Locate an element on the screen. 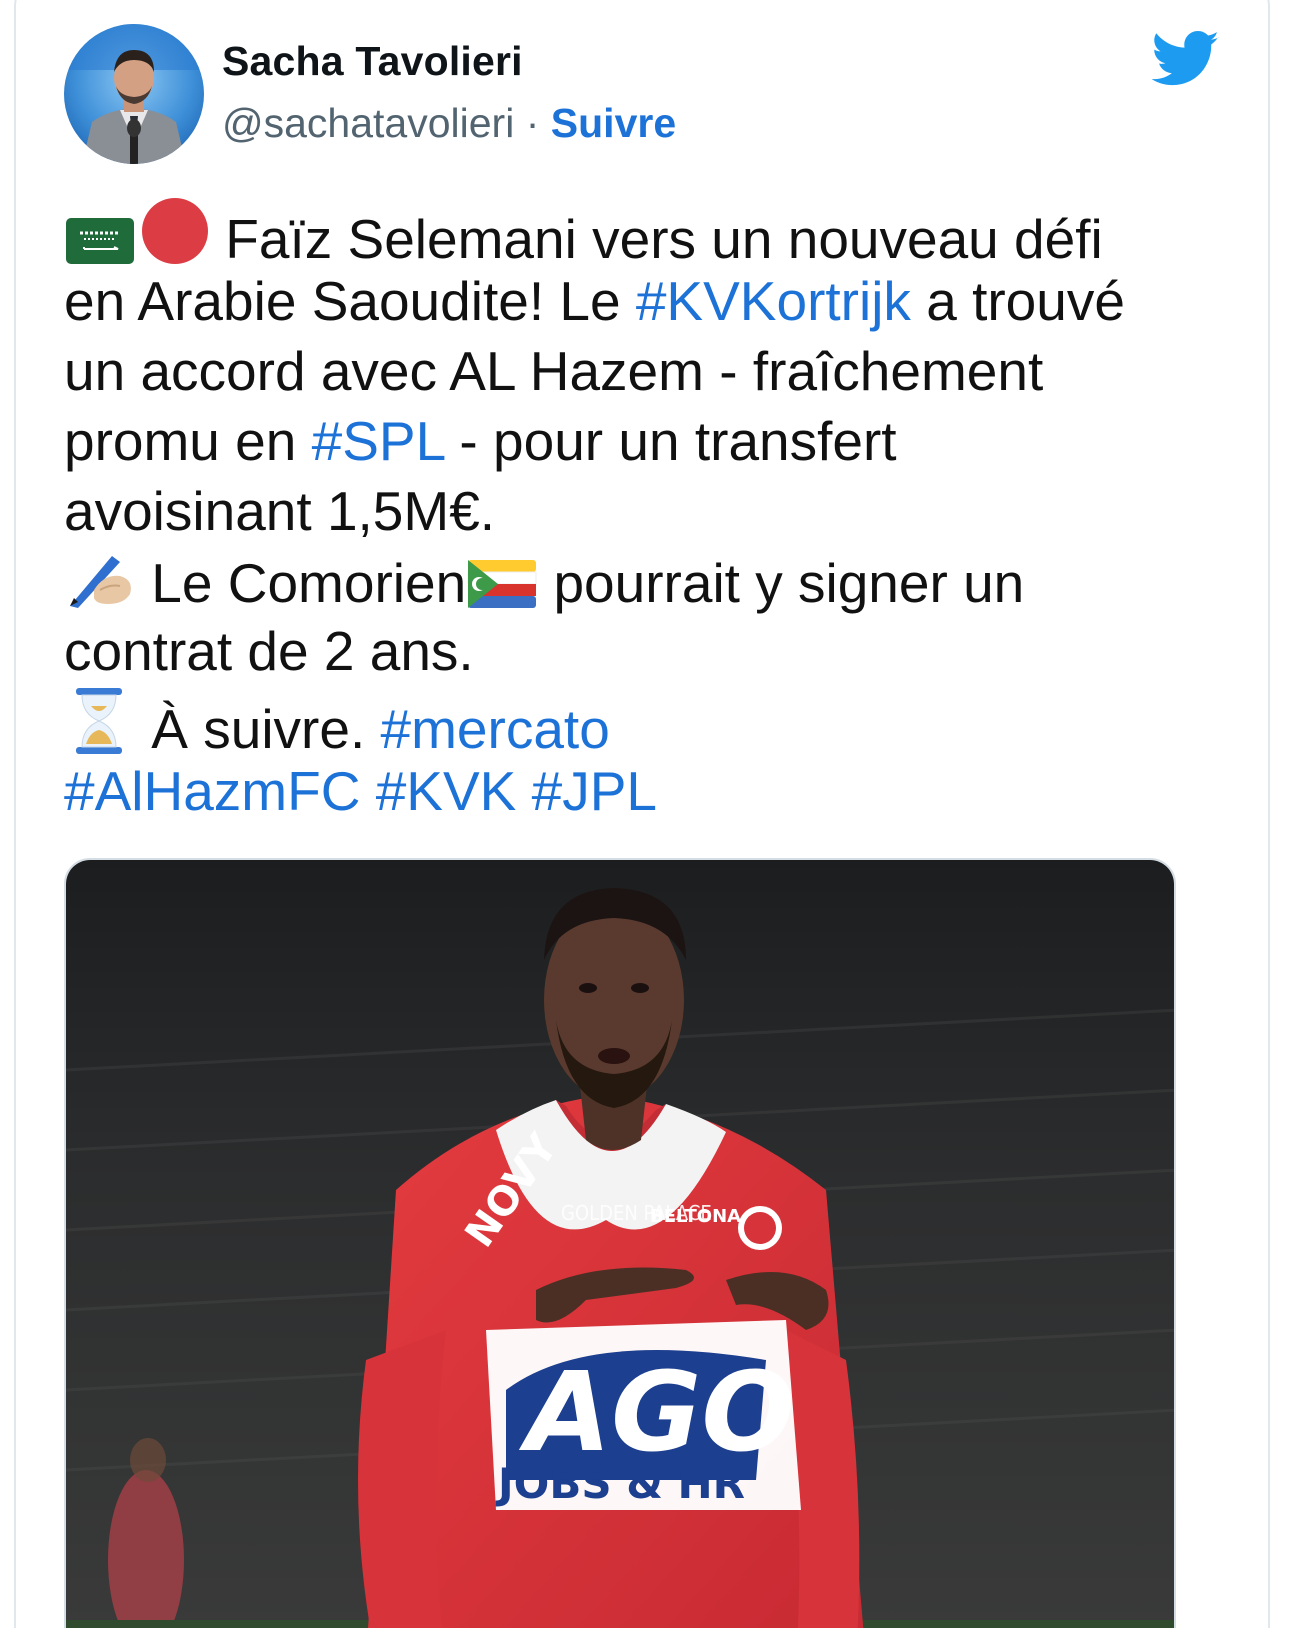  hashtag-link: #SPL is located at coordinates (378, 441).